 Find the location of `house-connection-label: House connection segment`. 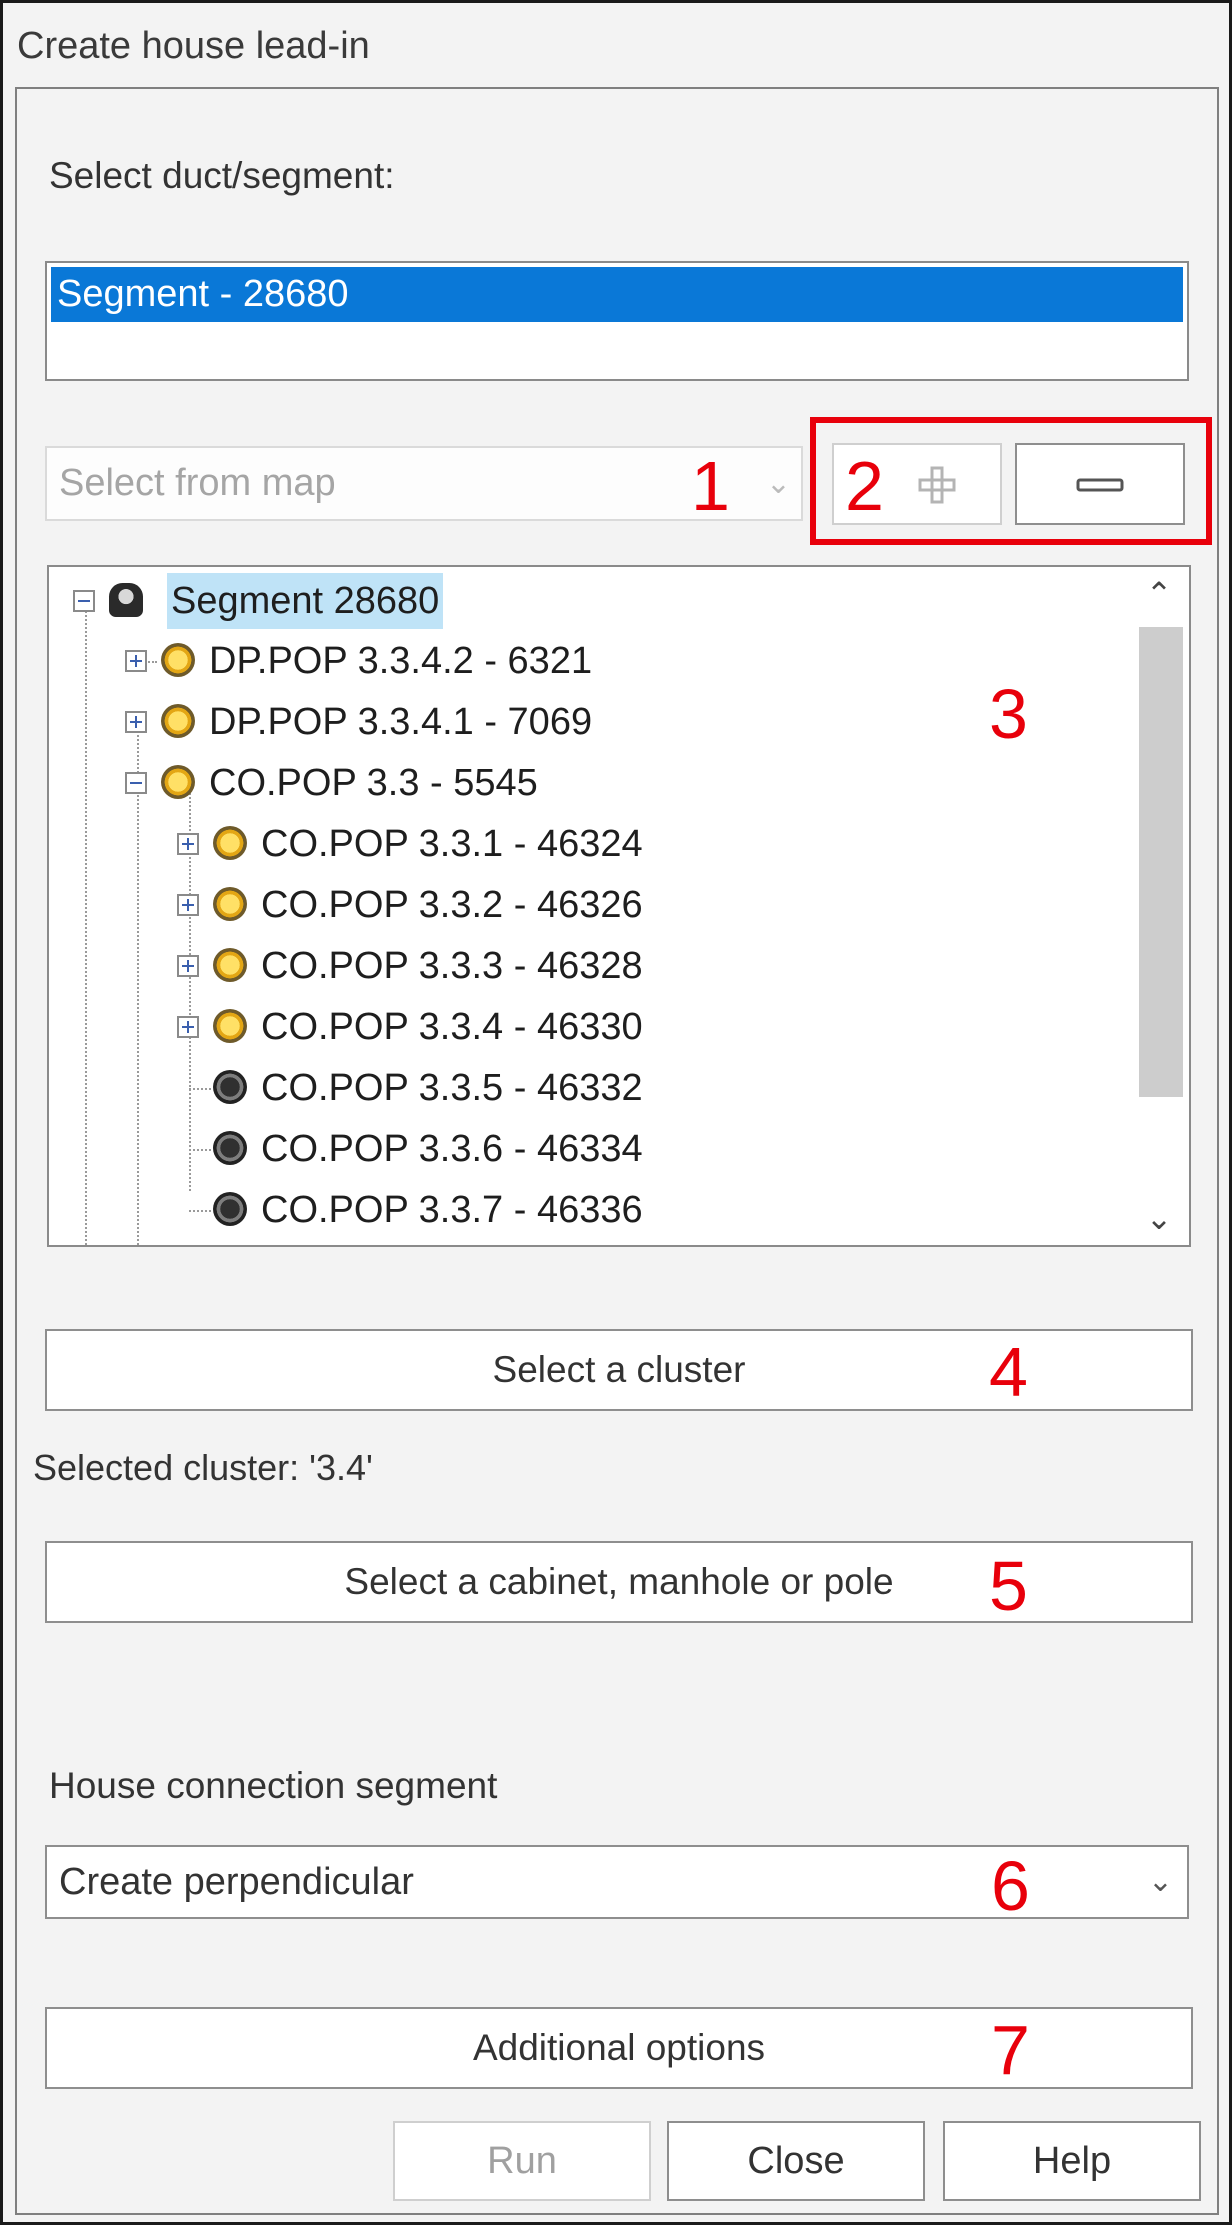

house-connection-label: House connection segment is located at coordinates (273, 1785).